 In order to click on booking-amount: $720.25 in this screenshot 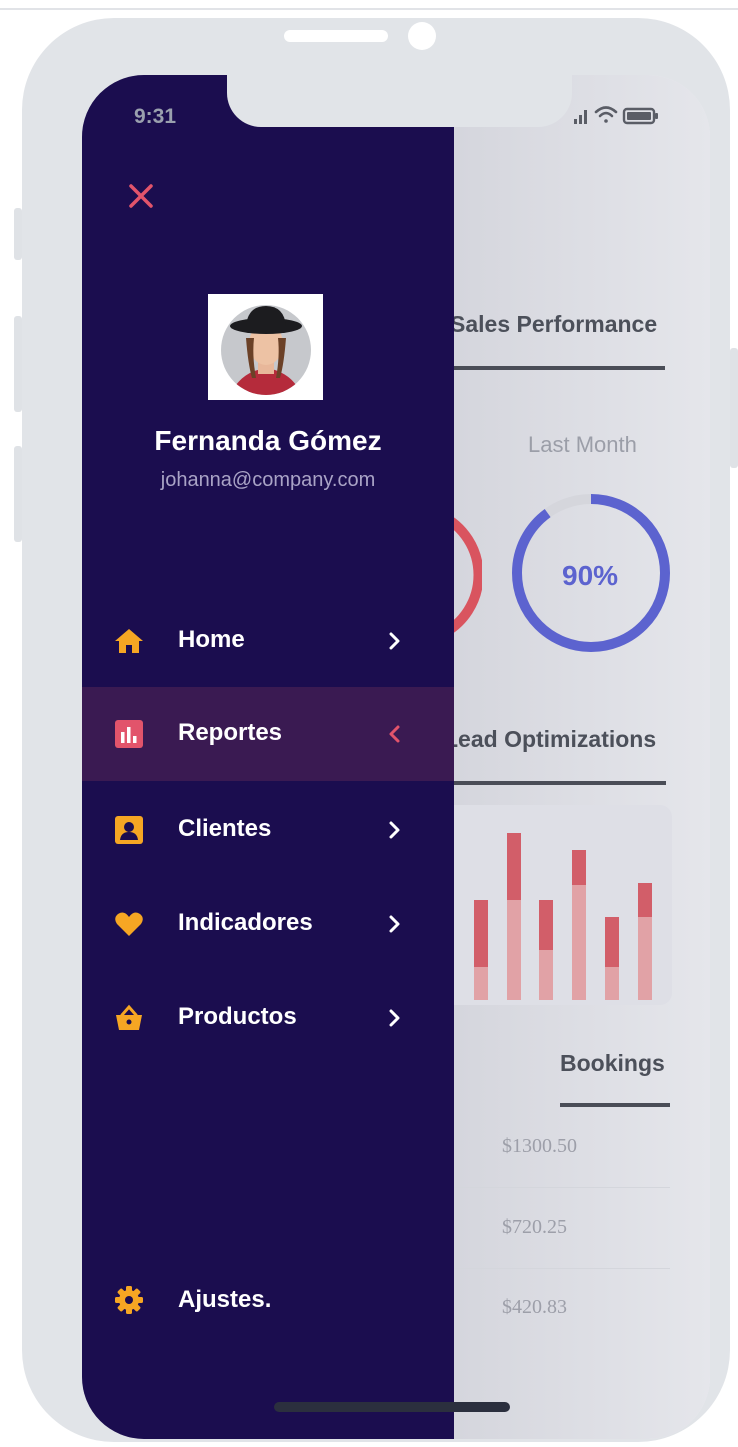, I will do `click(534, 1227)`.